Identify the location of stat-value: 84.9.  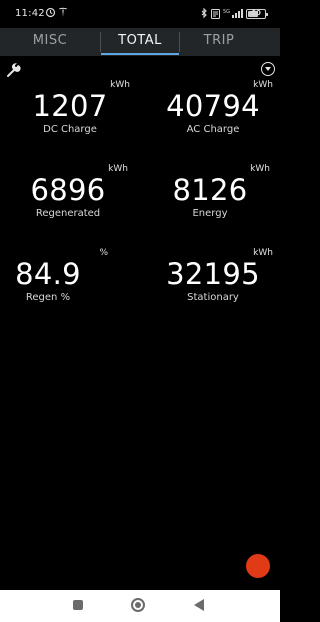
(48, 274).